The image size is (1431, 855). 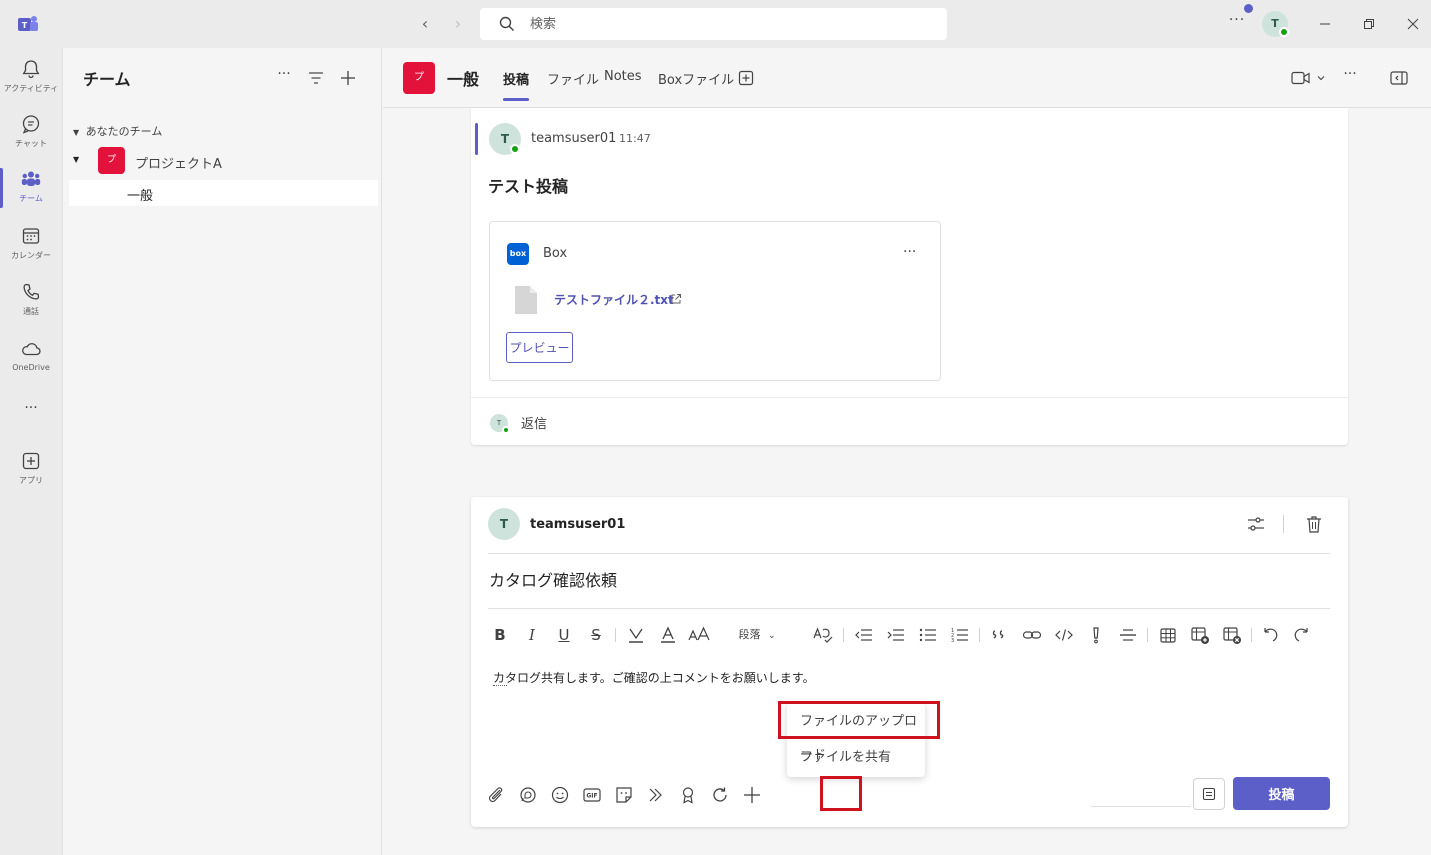 I want to click on table-icon, so click(x=1168, y=635).